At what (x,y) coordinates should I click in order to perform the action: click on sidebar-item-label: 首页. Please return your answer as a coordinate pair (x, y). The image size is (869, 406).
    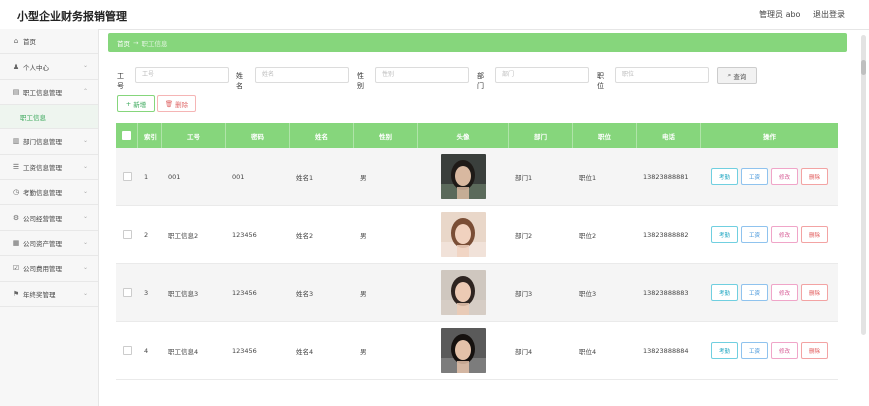
    Looking at the image, I should click on (29, 42).